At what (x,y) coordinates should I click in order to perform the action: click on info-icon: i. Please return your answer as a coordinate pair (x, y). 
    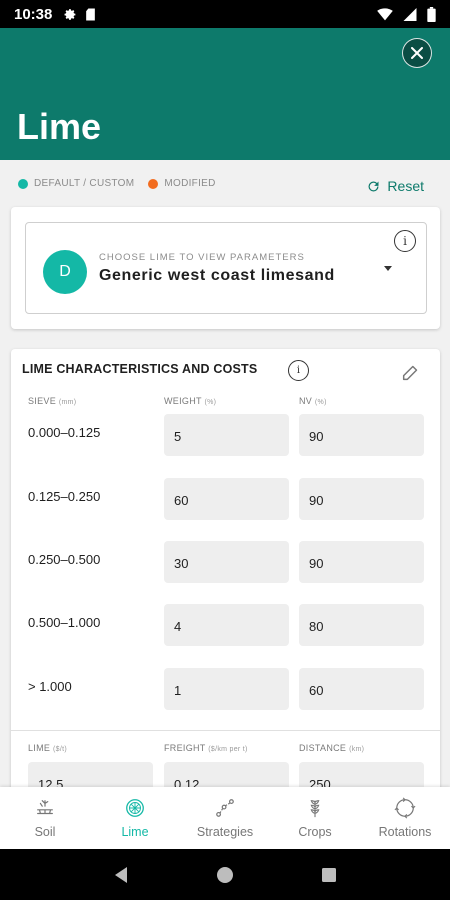
    Looking at the image, I should click on (405, 241).